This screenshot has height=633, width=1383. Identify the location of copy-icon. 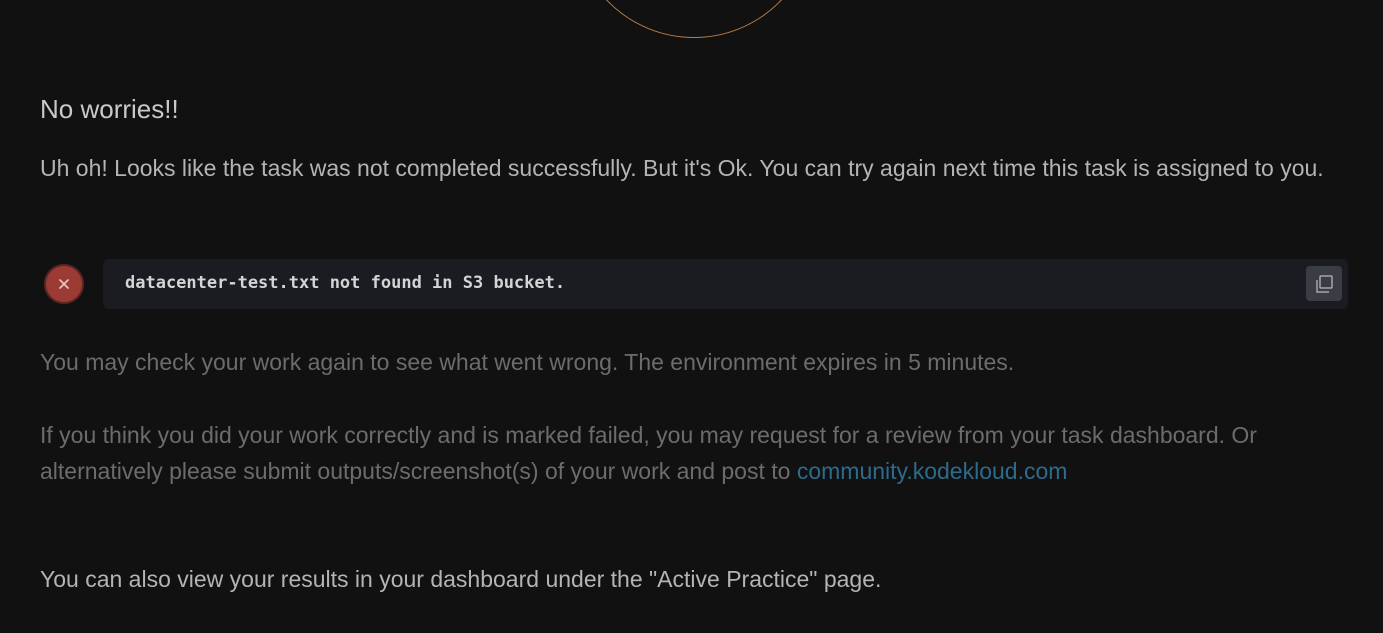
(1324, 283).